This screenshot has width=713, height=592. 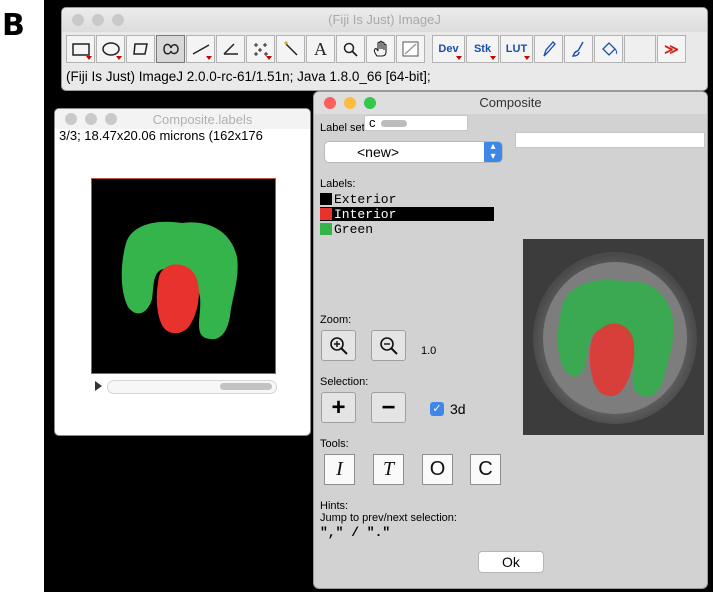 I want to click on zoom-in-icon, so click(x=338, y=345).